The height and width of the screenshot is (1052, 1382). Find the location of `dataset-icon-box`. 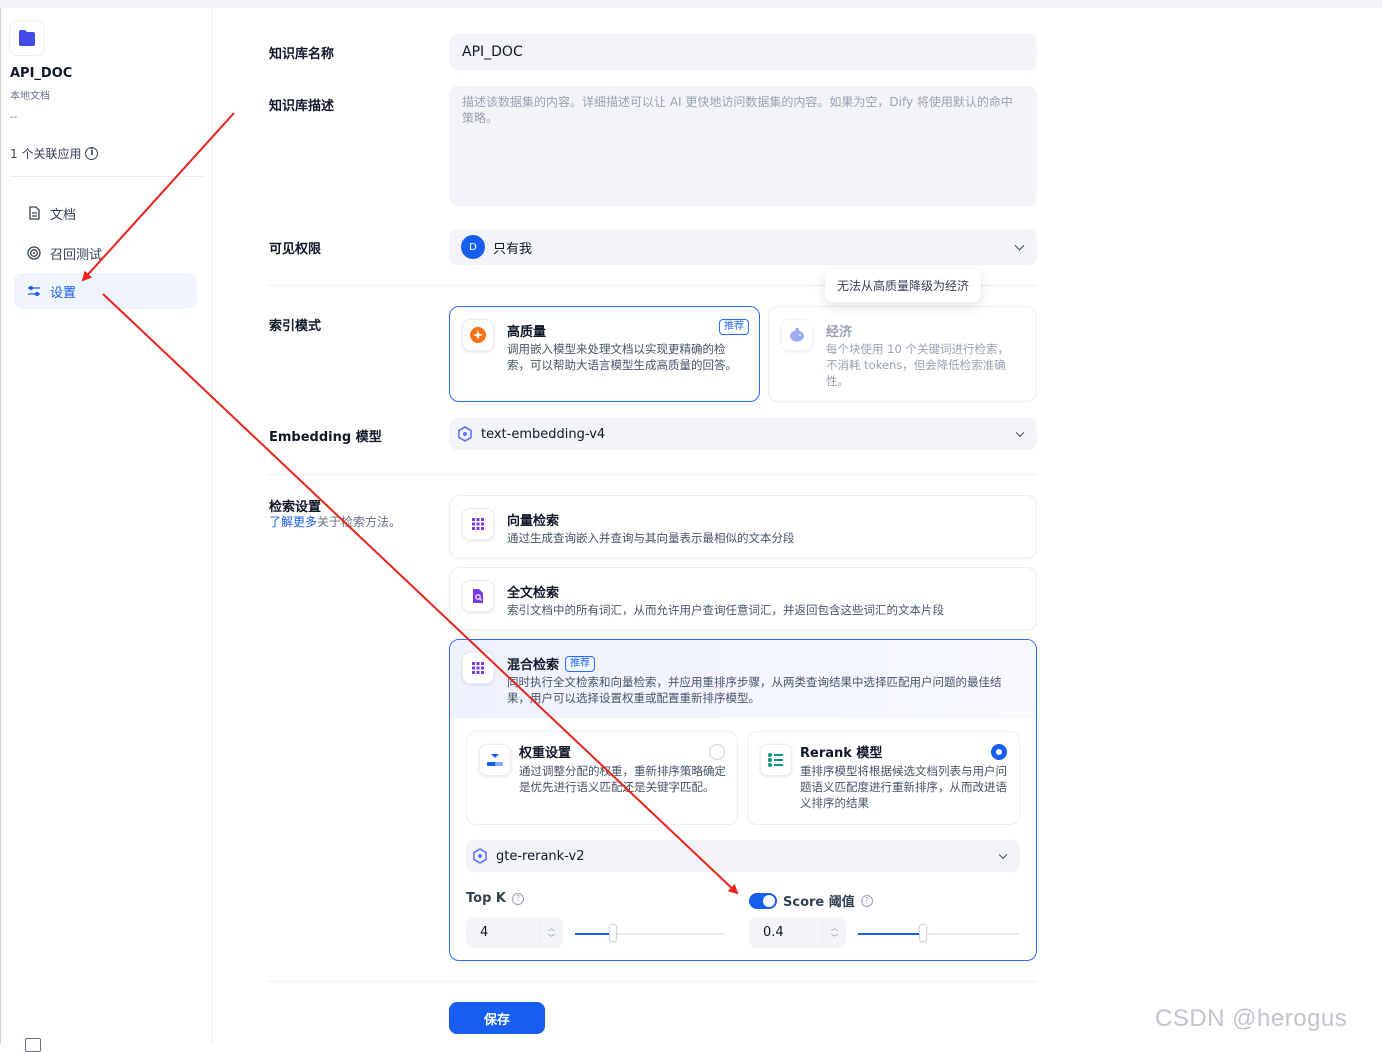

dataset-icon-box is located at coordinates (27, 38).